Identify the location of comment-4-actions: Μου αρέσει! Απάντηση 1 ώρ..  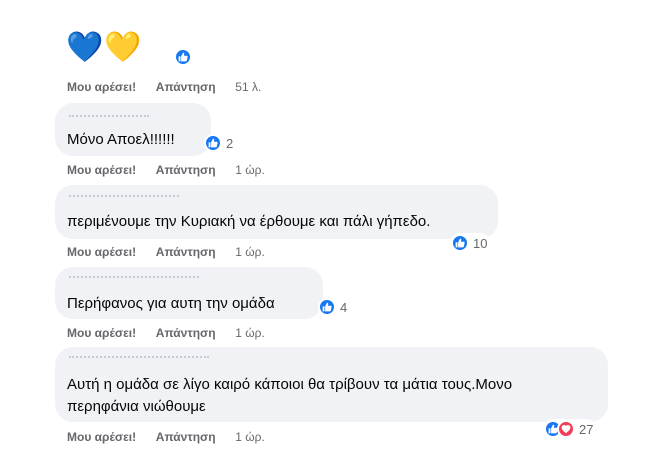
(166, 333).